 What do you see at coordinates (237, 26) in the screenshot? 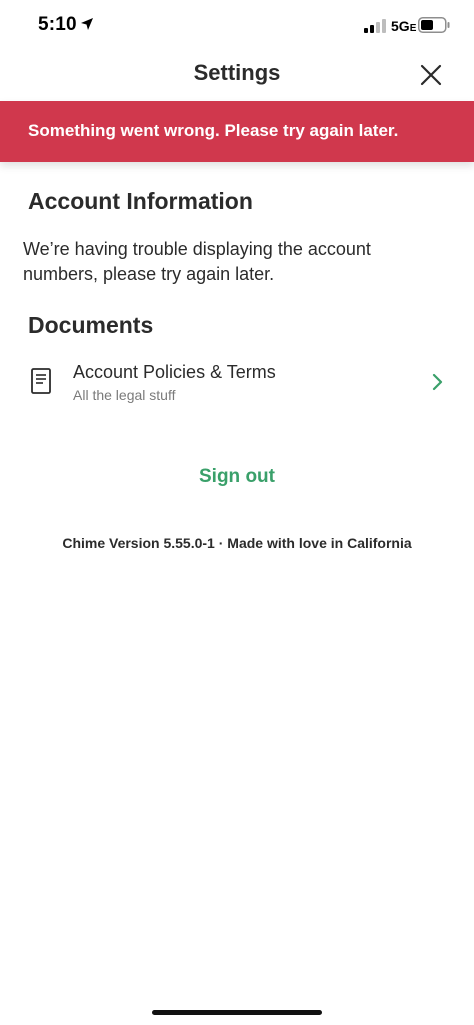
I see `status-bar: 5:10 5GE` at bounding box center [237, 26].